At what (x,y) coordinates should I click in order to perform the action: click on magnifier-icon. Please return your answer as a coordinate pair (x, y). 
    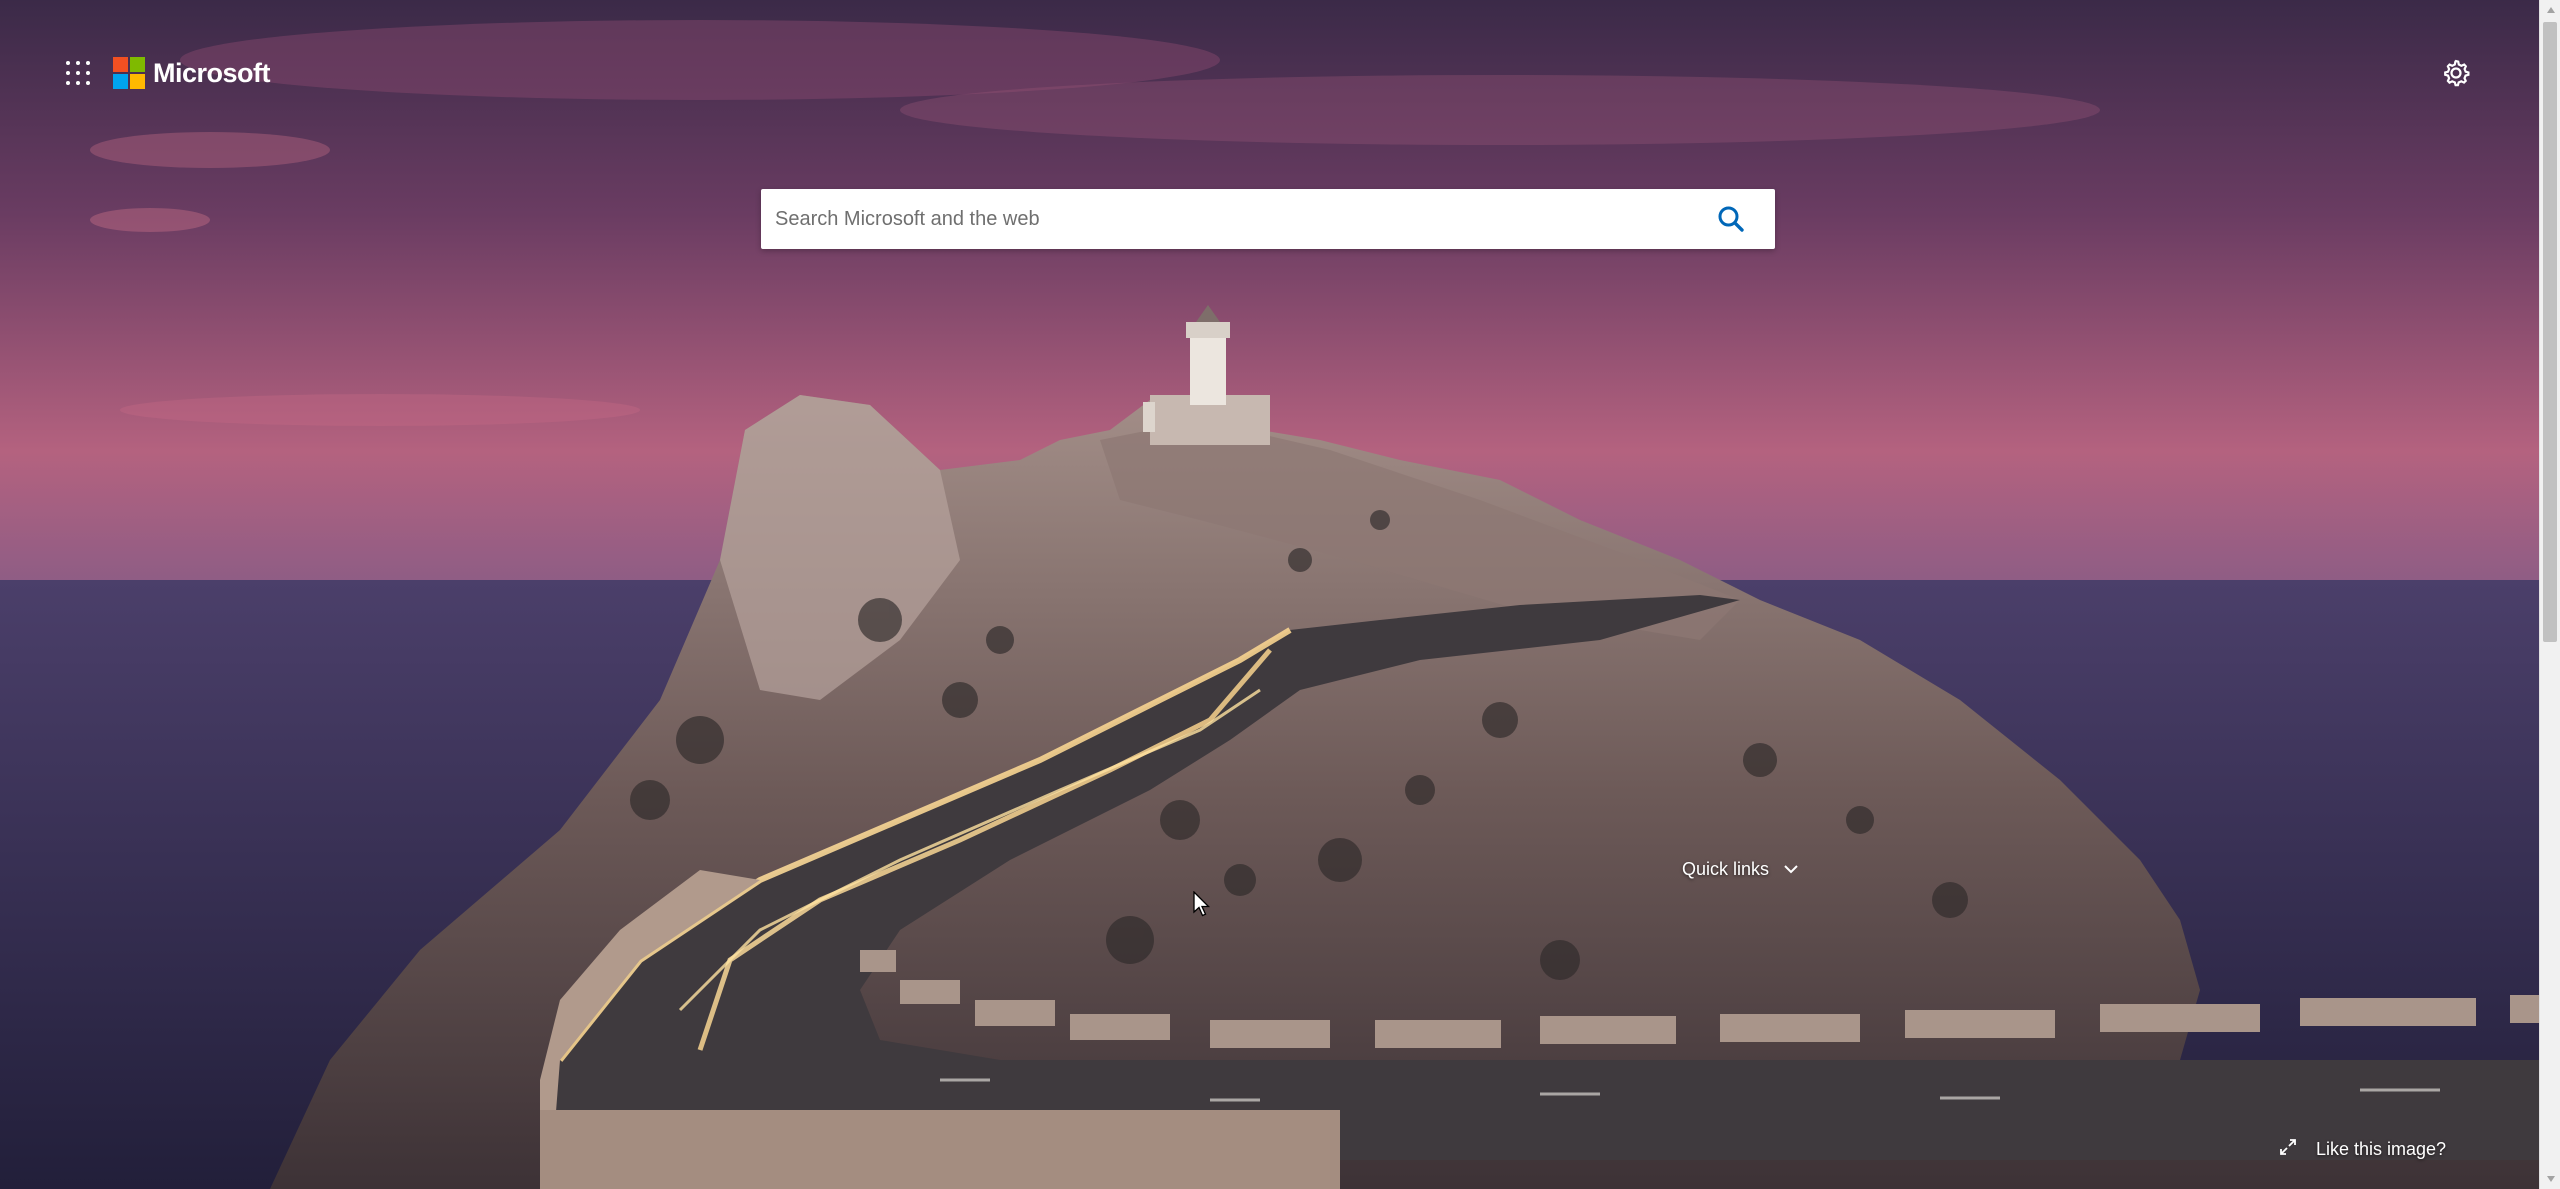
    Looking at the image, I should click on (1731, 219).